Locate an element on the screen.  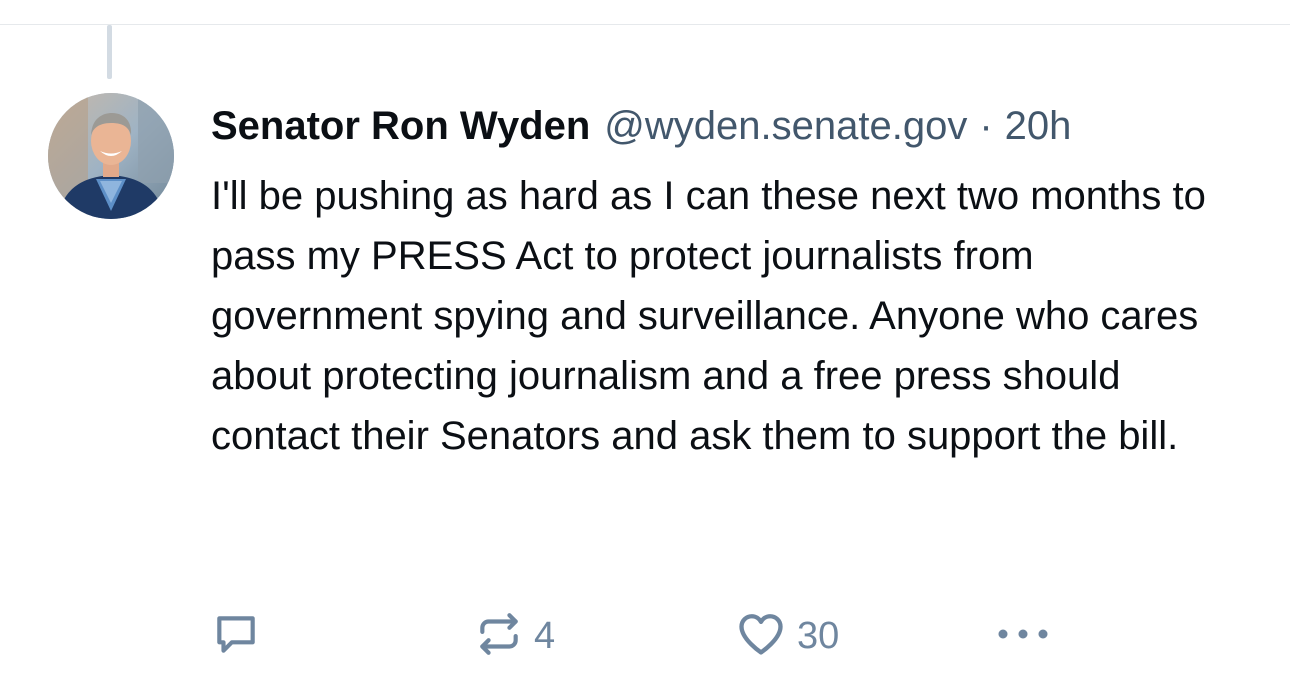
like-button: 30 is located at coordinates (787, 636).